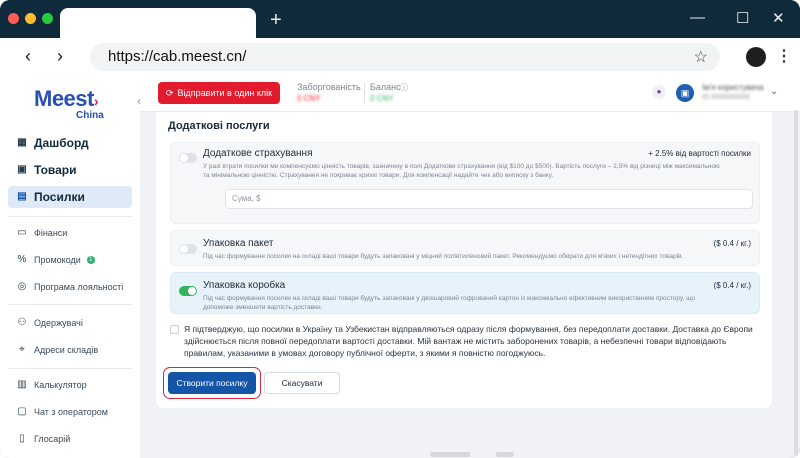 The height and width of the screenshot is (458, 800). Describe the element at coordinates (96, 101) in the screenshot. I see `logo-mark-icon: ›` at that location.